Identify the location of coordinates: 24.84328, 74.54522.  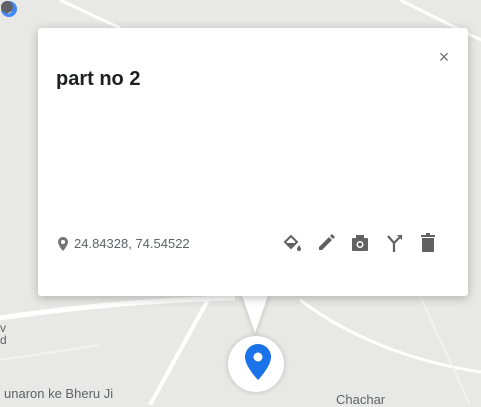
(124, 243).